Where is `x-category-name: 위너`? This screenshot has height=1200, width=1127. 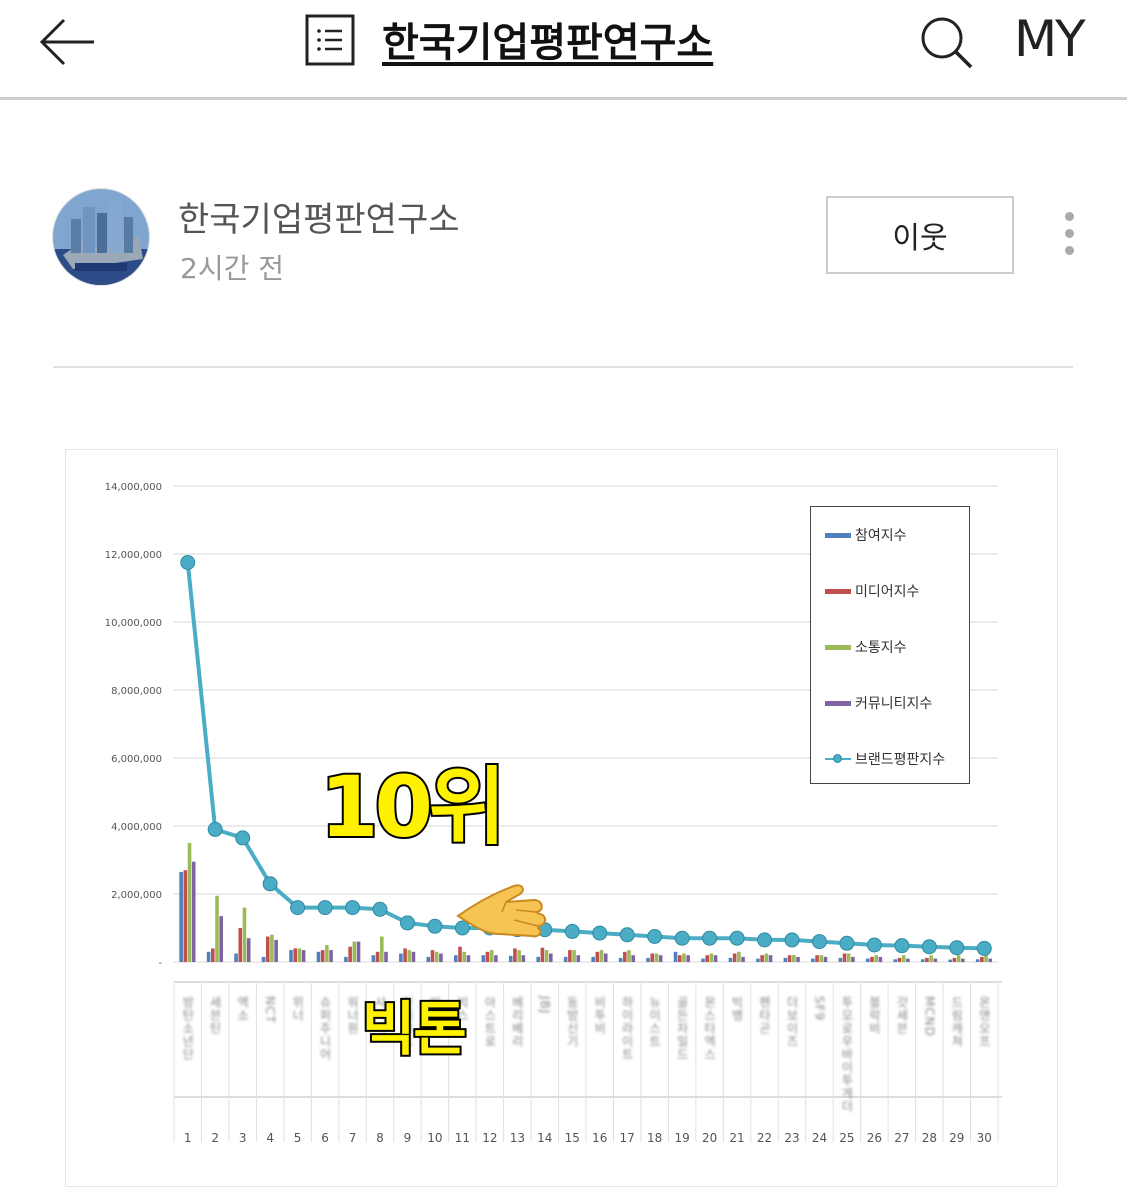 x-category-name: 위너 is located at coordinates (298, 1009).